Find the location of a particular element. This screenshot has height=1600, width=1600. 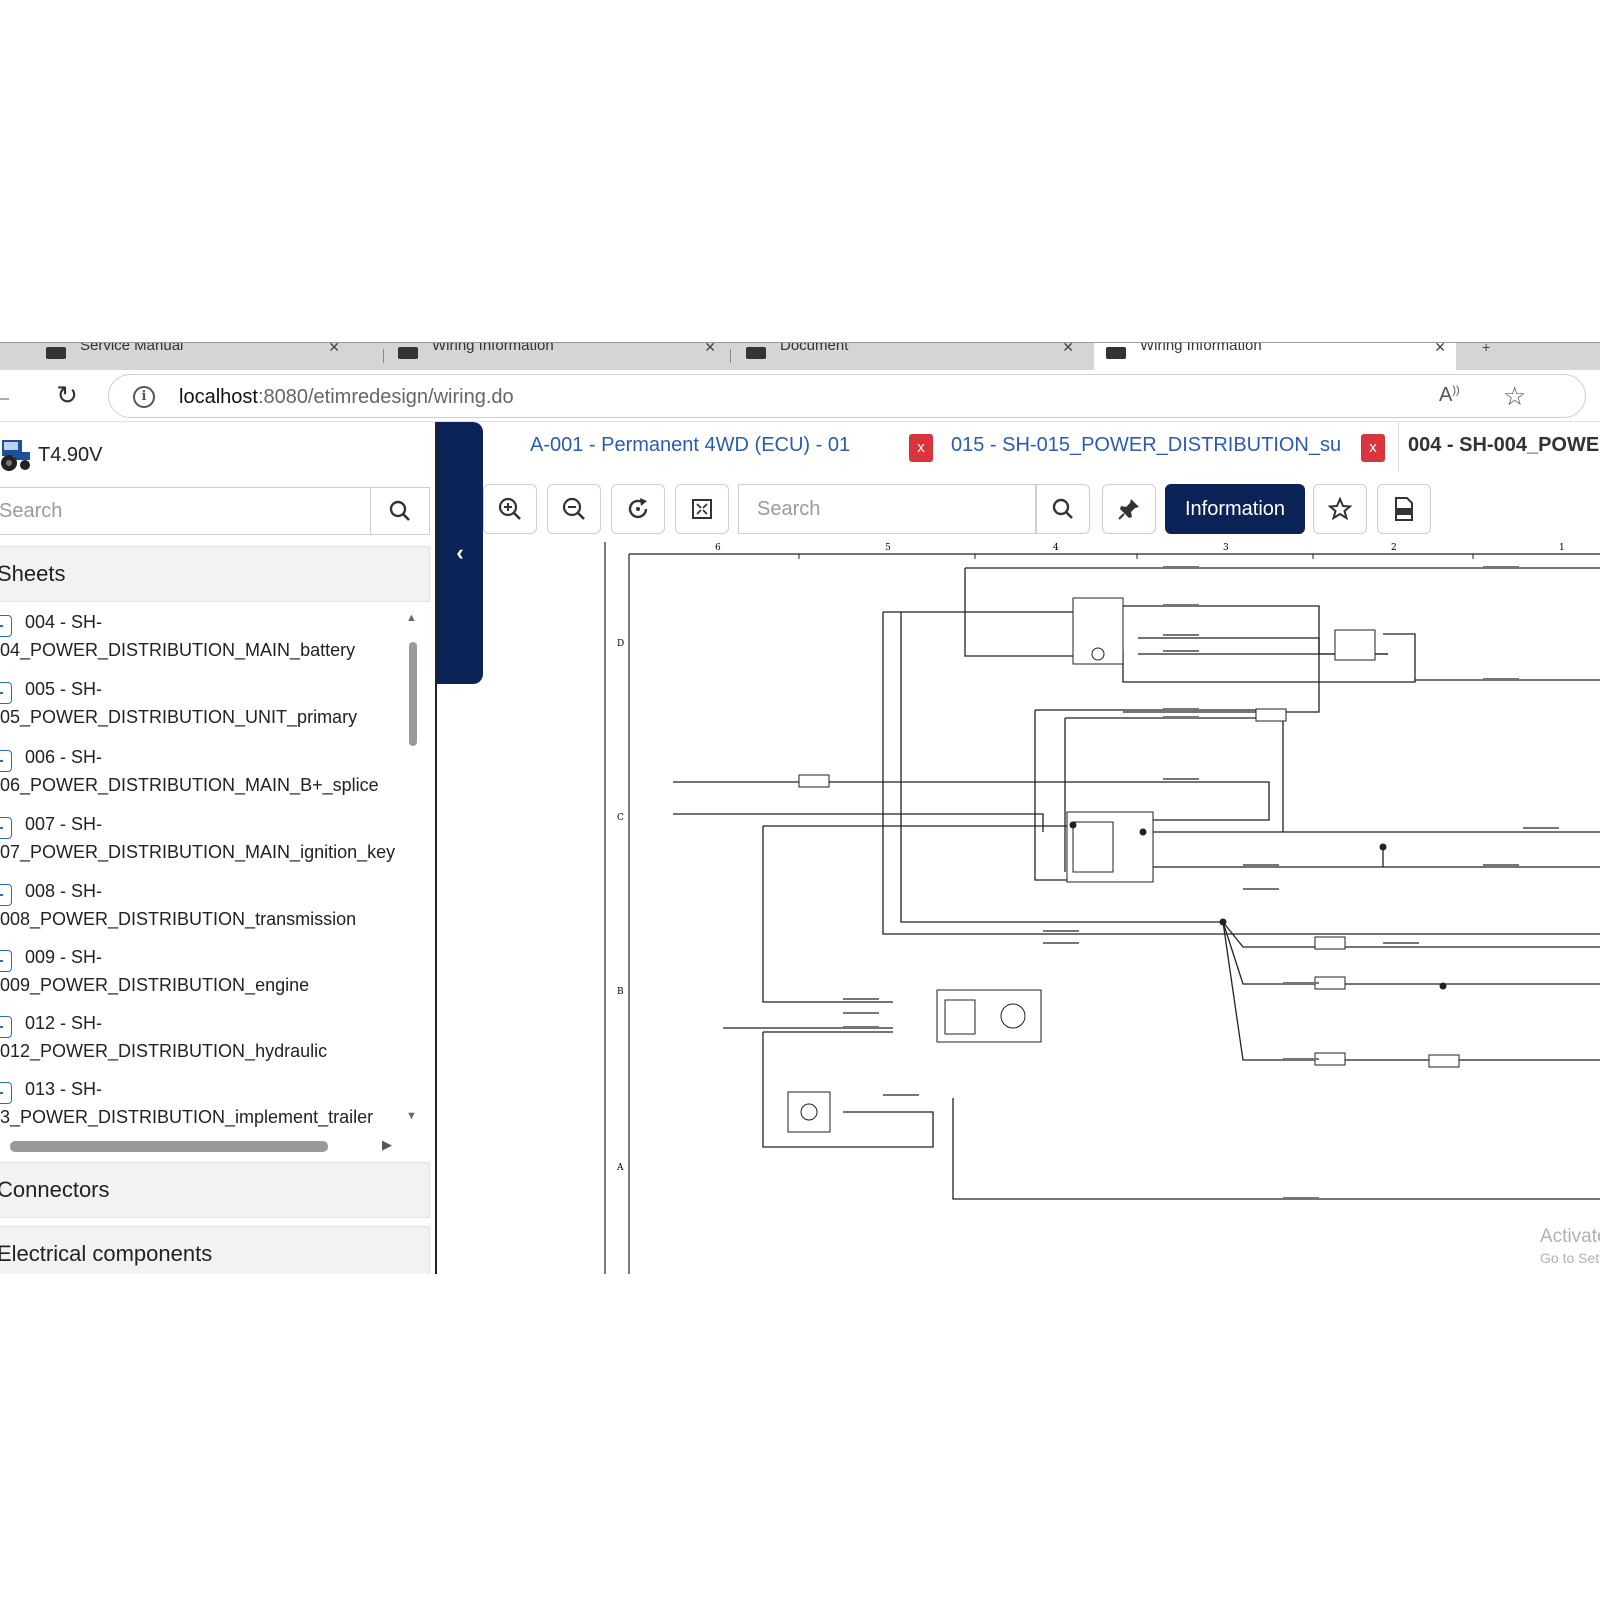

search-icon is located at coordinates (1062, 508).